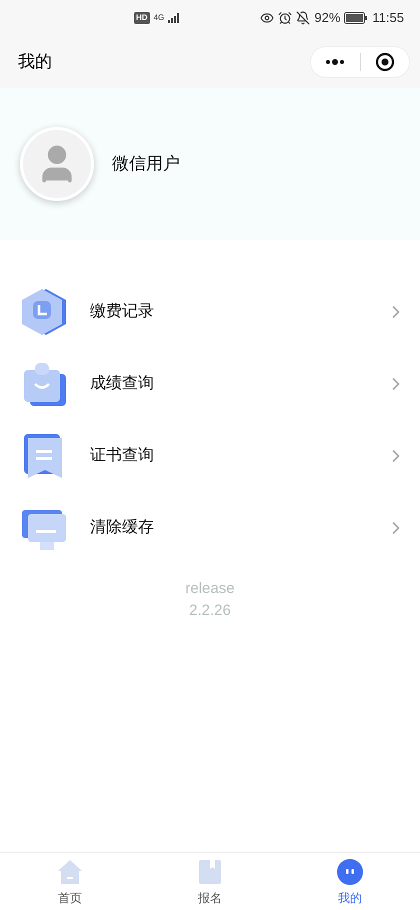 This screenshot has height=910, width=420. What do you see at coordinates (356, 18) in the screenshot?
I see `battery-icon` at bounding box center [356, 18].